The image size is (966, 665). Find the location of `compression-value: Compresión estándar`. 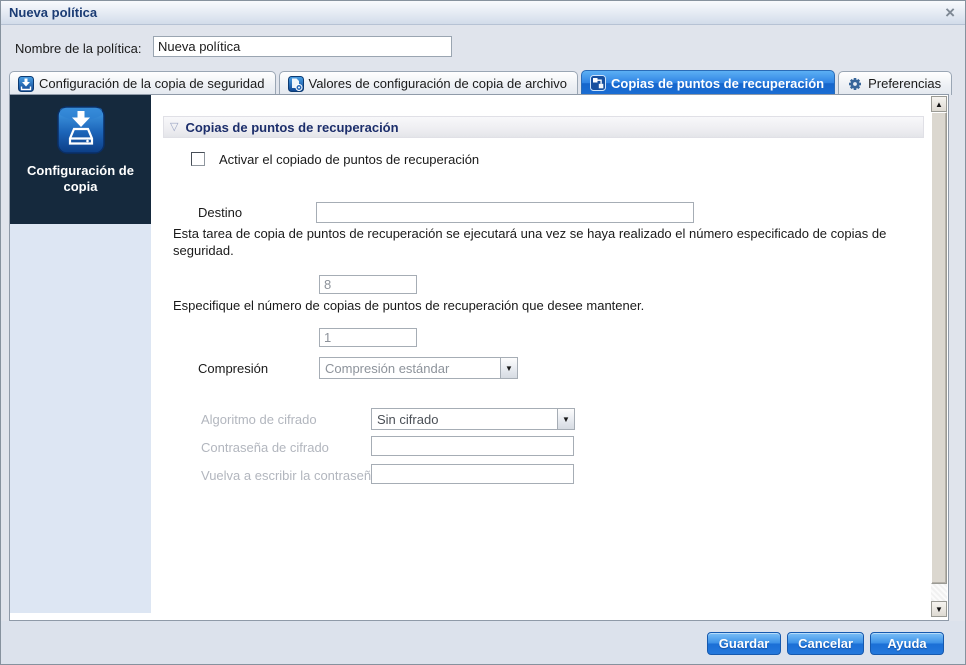

compression-value: Compresión estándar is located at coordinates (387, 368).